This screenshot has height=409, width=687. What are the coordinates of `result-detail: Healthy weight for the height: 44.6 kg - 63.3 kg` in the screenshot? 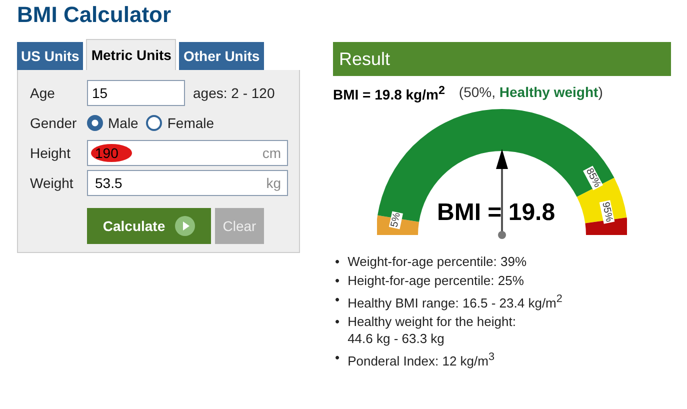 It's located at (432, 329).